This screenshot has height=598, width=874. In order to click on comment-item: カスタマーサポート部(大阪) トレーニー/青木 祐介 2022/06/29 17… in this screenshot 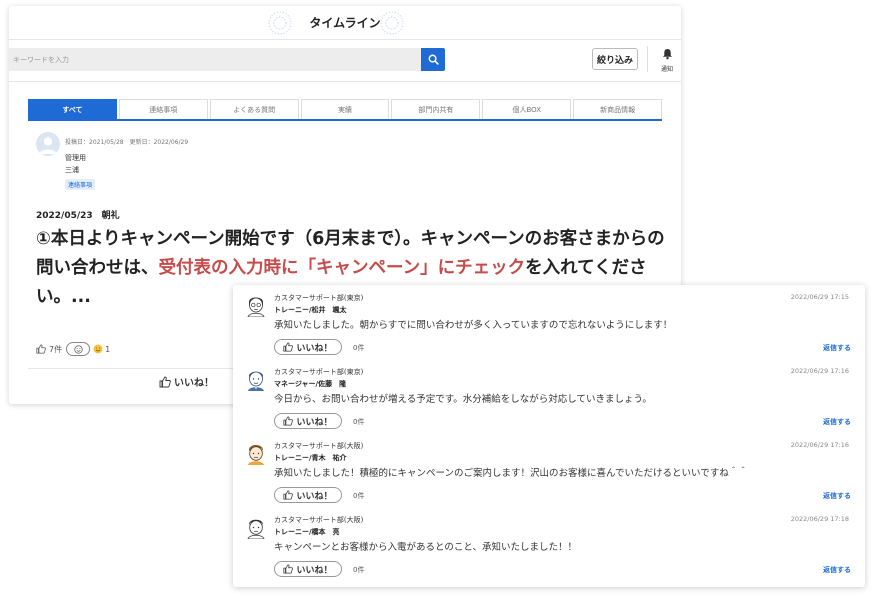, I will do `click(549, 470)`.